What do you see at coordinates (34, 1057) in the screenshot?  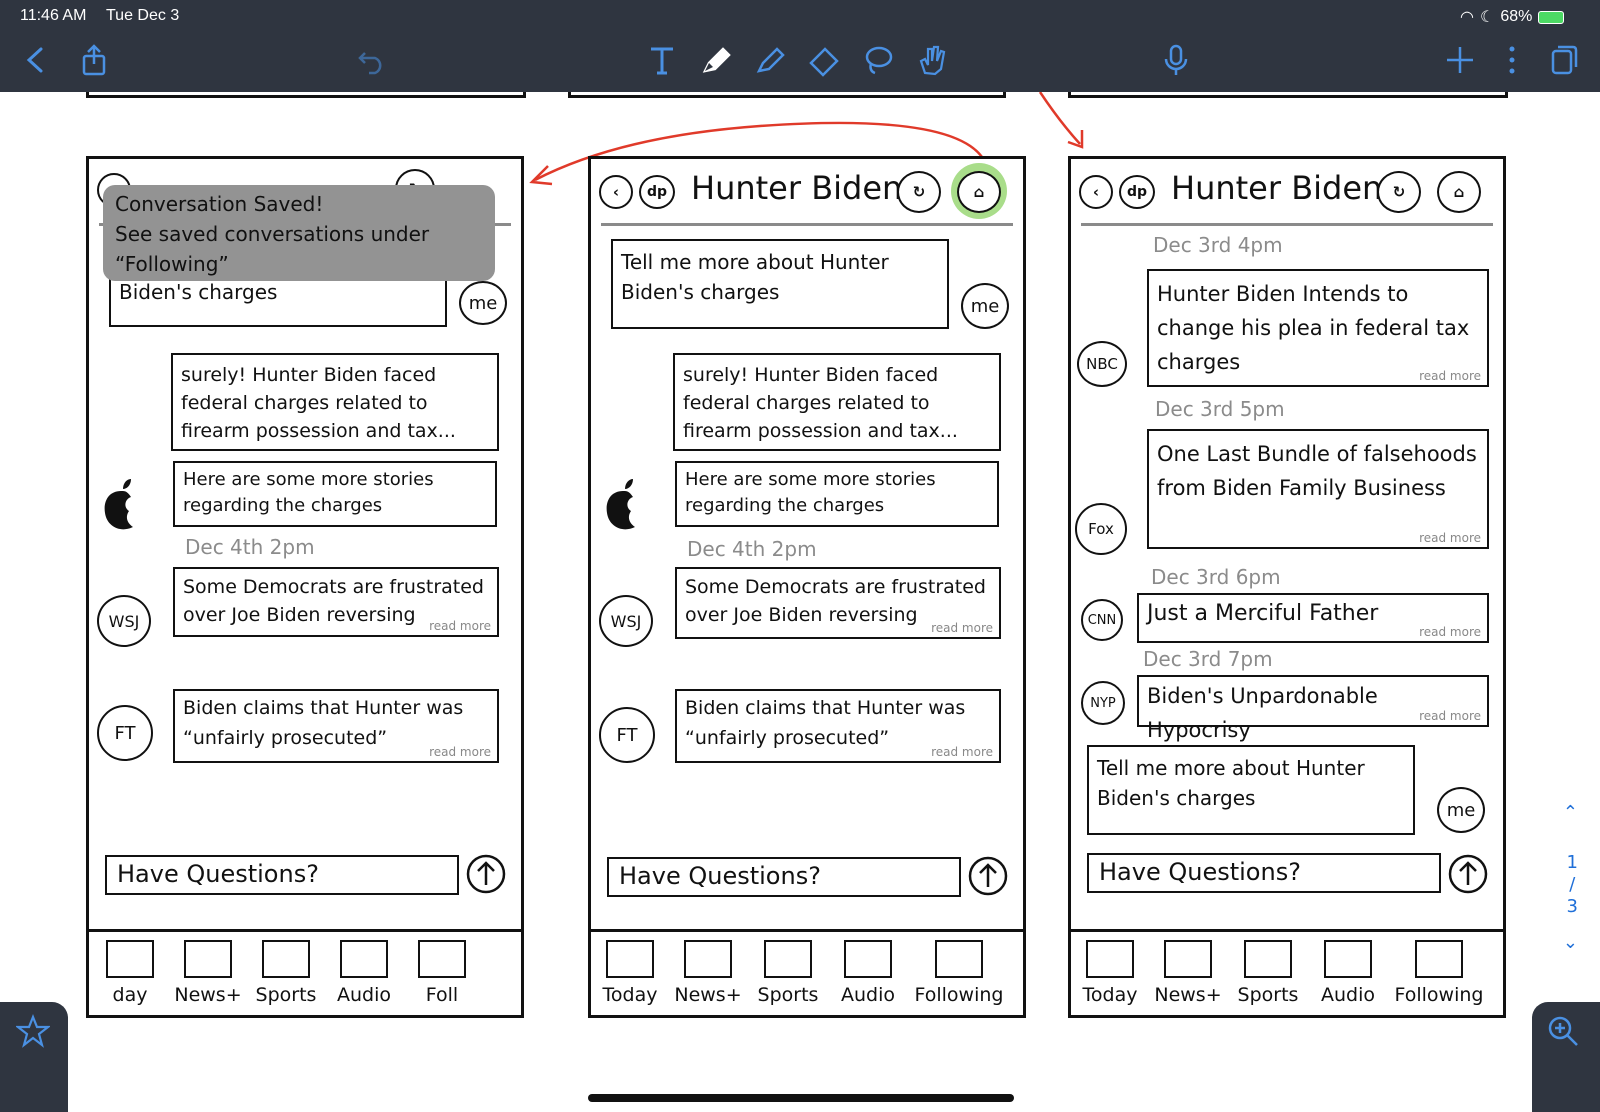 I see `favorites-button` at bounding box center [34, 1057].